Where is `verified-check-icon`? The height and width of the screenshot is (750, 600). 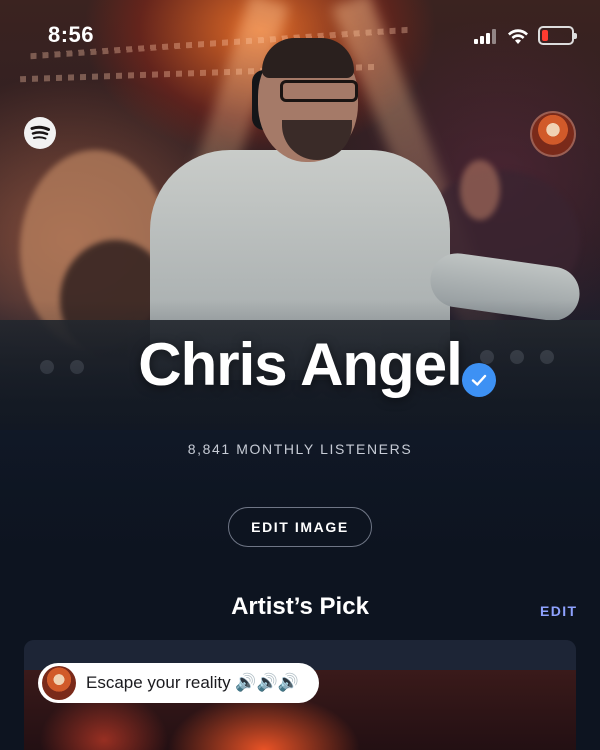
verified-check-icon is located at coordinates (479, 380).